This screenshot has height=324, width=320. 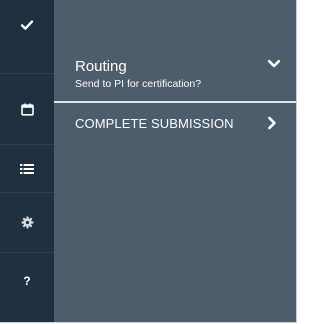 I want to click on routing-subtitle: Send to PI for certification?, so click(x=138, y=84).